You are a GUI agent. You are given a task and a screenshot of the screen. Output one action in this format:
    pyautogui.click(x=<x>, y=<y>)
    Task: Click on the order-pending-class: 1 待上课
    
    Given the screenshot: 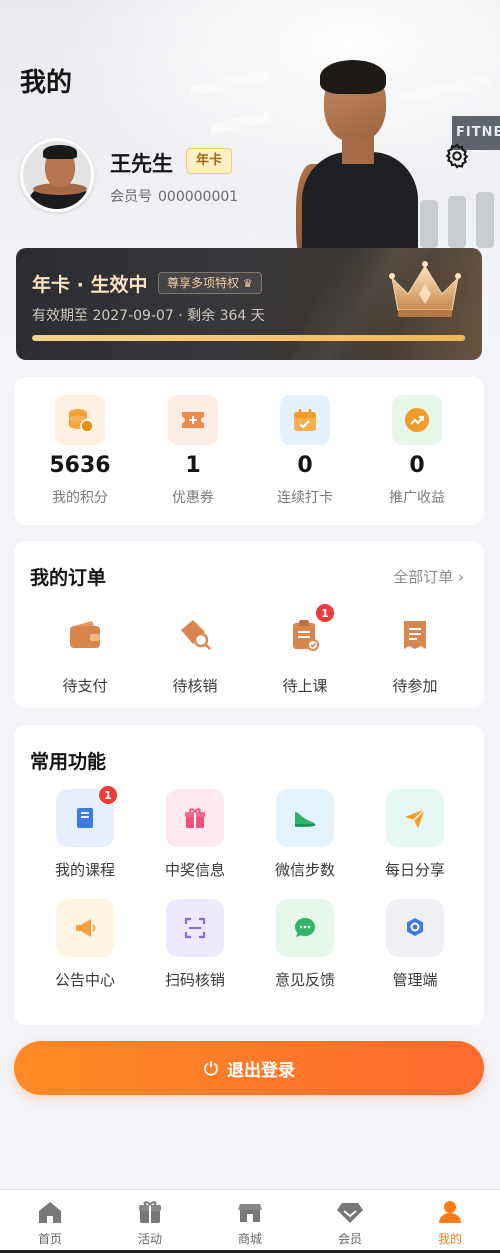 What is the action you would take?
    pyautogui.click(x=305, y=649)
    